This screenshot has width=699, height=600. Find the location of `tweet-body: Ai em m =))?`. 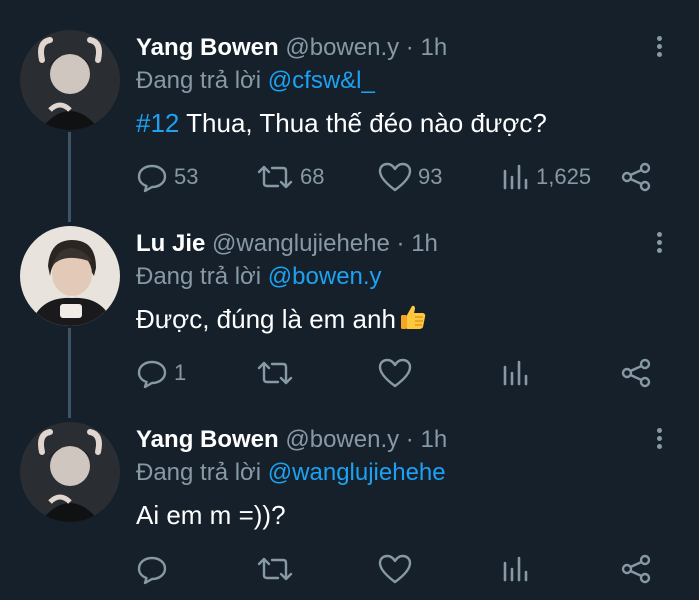

tweet-body: Ai em m =))? is located at coordinates (211, 515).